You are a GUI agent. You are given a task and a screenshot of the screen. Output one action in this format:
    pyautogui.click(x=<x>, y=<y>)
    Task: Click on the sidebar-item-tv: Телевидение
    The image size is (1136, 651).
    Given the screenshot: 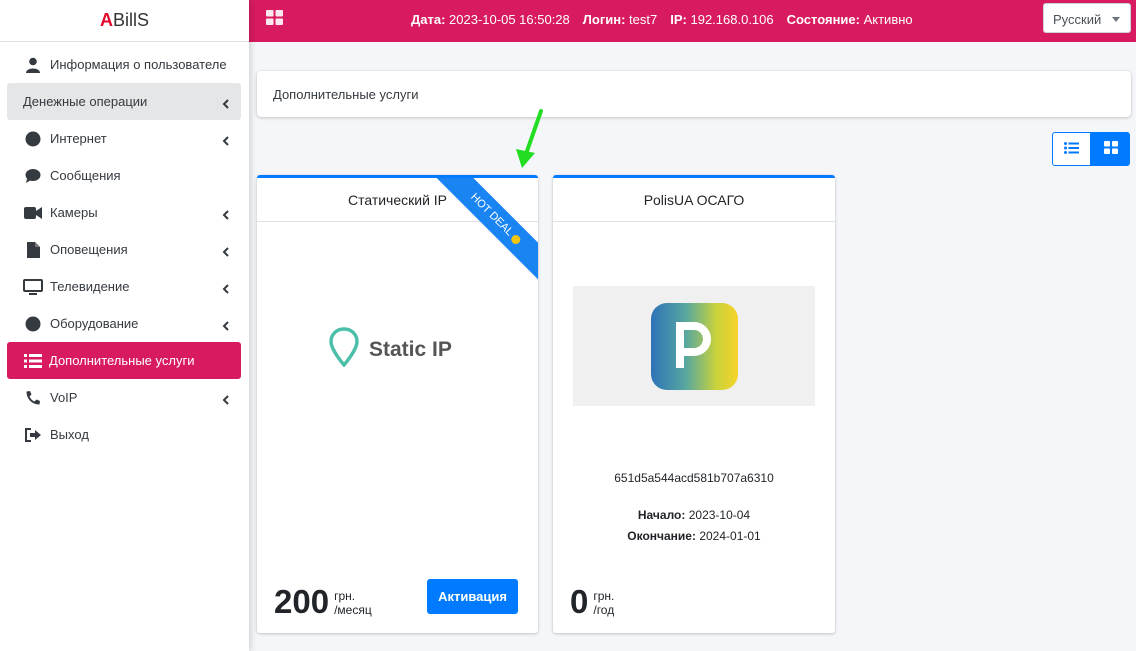 What is the action you would take?
    pyautogui.click(x=124, y=286)
    